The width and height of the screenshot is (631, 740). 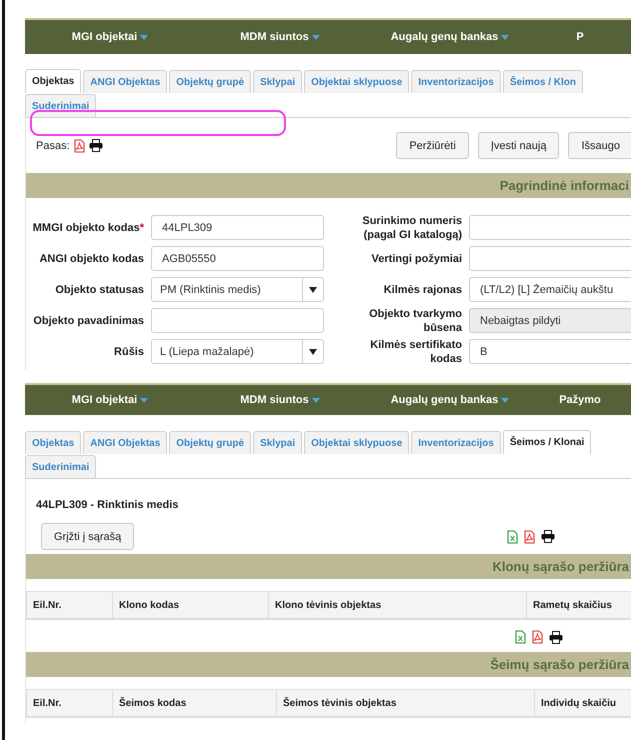 I want to click on action-button: Peržiūrėti, so click(x=432, y=145).